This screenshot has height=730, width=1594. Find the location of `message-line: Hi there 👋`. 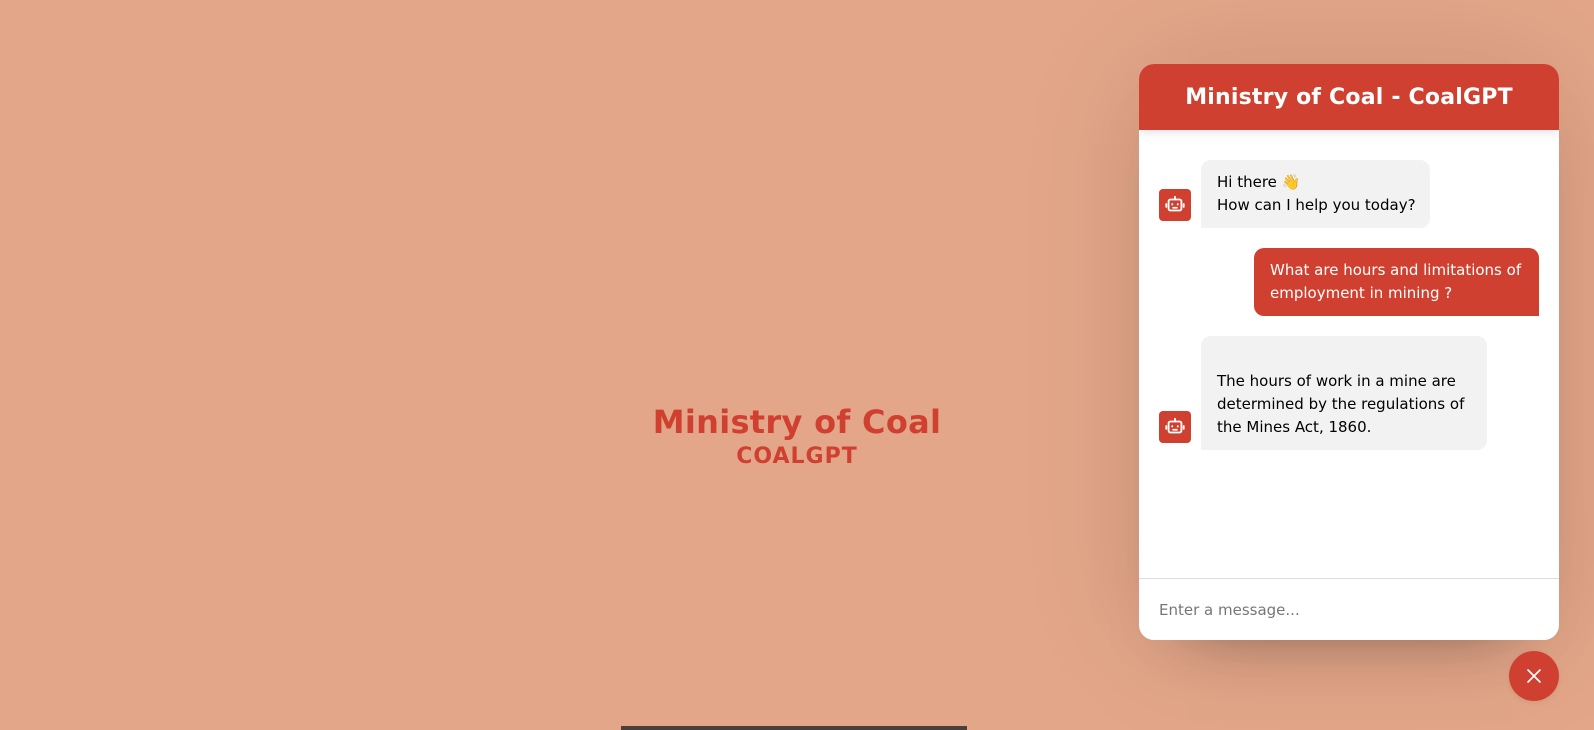

message-line: Hi there 👋 is located at coordinates (1259, 182).